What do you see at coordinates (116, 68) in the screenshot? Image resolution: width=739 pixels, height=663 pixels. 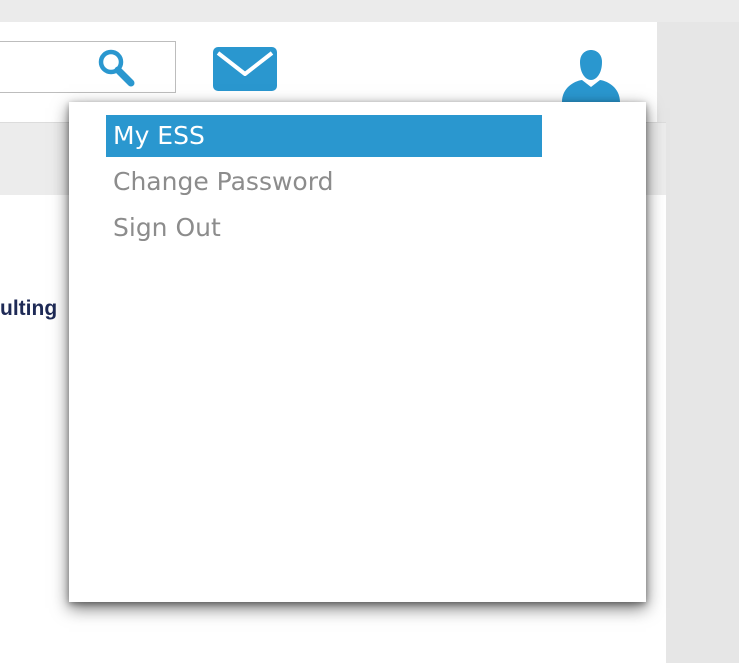 I see `search-icon` at bounding box center [116, 68].